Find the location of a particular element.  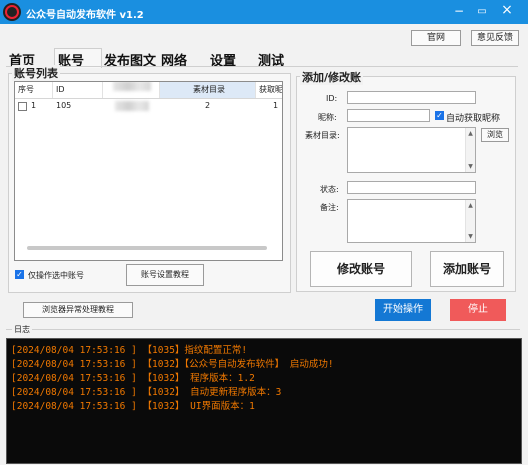

account-setup-tutorial-button: 账号设置教程 is located at coordinates (165, 275).